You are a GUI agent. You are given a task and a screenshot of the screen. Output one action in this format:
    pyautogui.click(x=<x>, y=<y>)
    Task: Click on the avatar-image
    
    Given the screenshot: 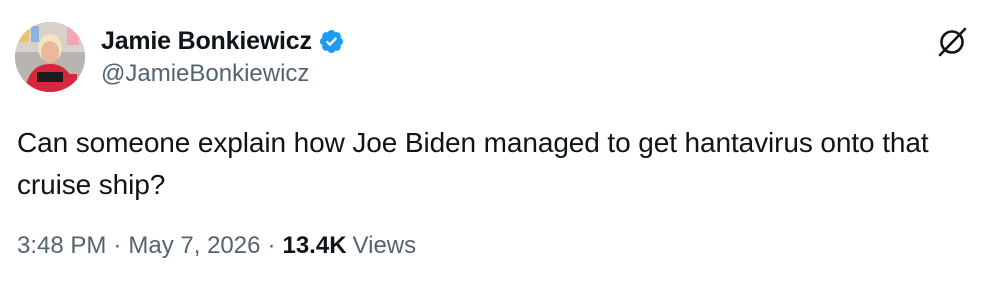 What is the action you would take?
    pyautogui.click(x=50, y=57)
    